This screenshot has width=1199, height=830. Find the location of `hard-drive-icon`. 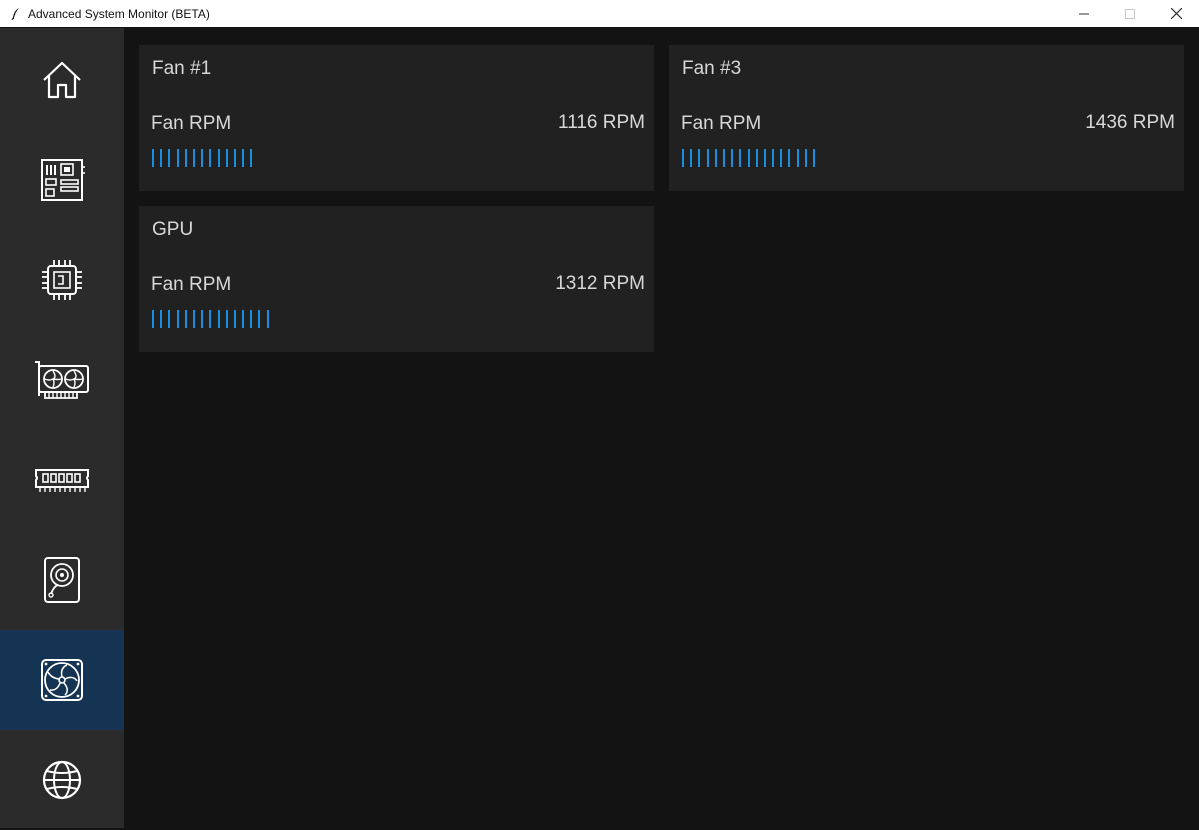

hard-drive-icon is located at coordinates (62, 580).